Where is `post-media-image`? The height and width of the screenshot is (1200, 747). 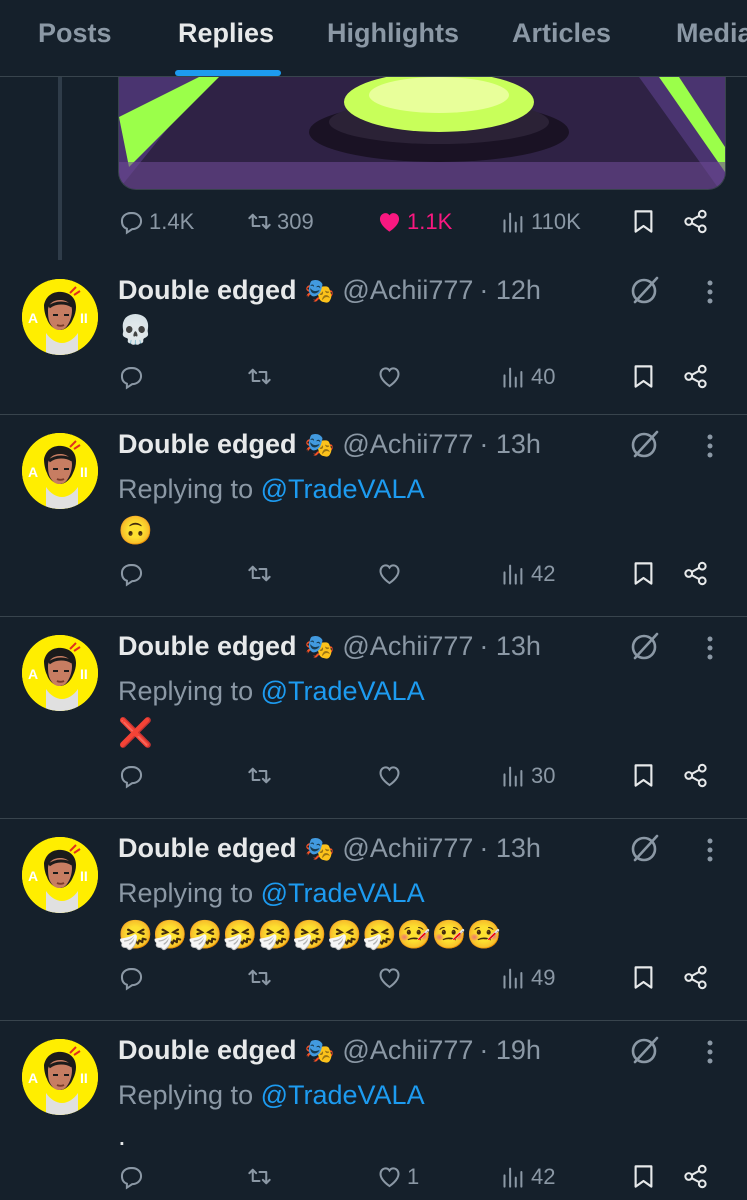
post-media-image is located at coordinates (422, 133).